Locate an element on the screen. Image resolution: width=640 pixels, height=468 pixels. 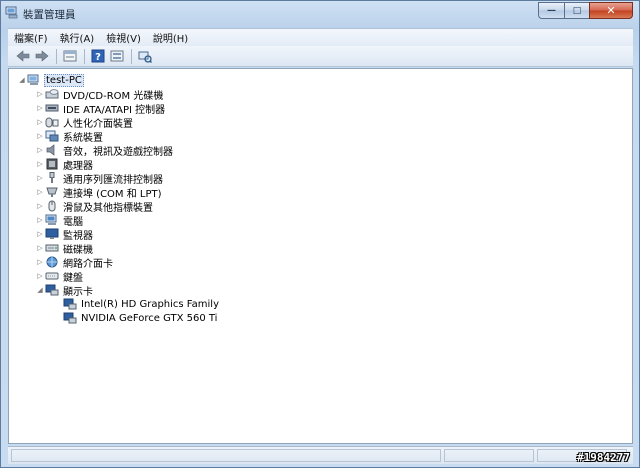
category-label: 滑鼠及其他指標裝置 is located at coordinates (108, 208).